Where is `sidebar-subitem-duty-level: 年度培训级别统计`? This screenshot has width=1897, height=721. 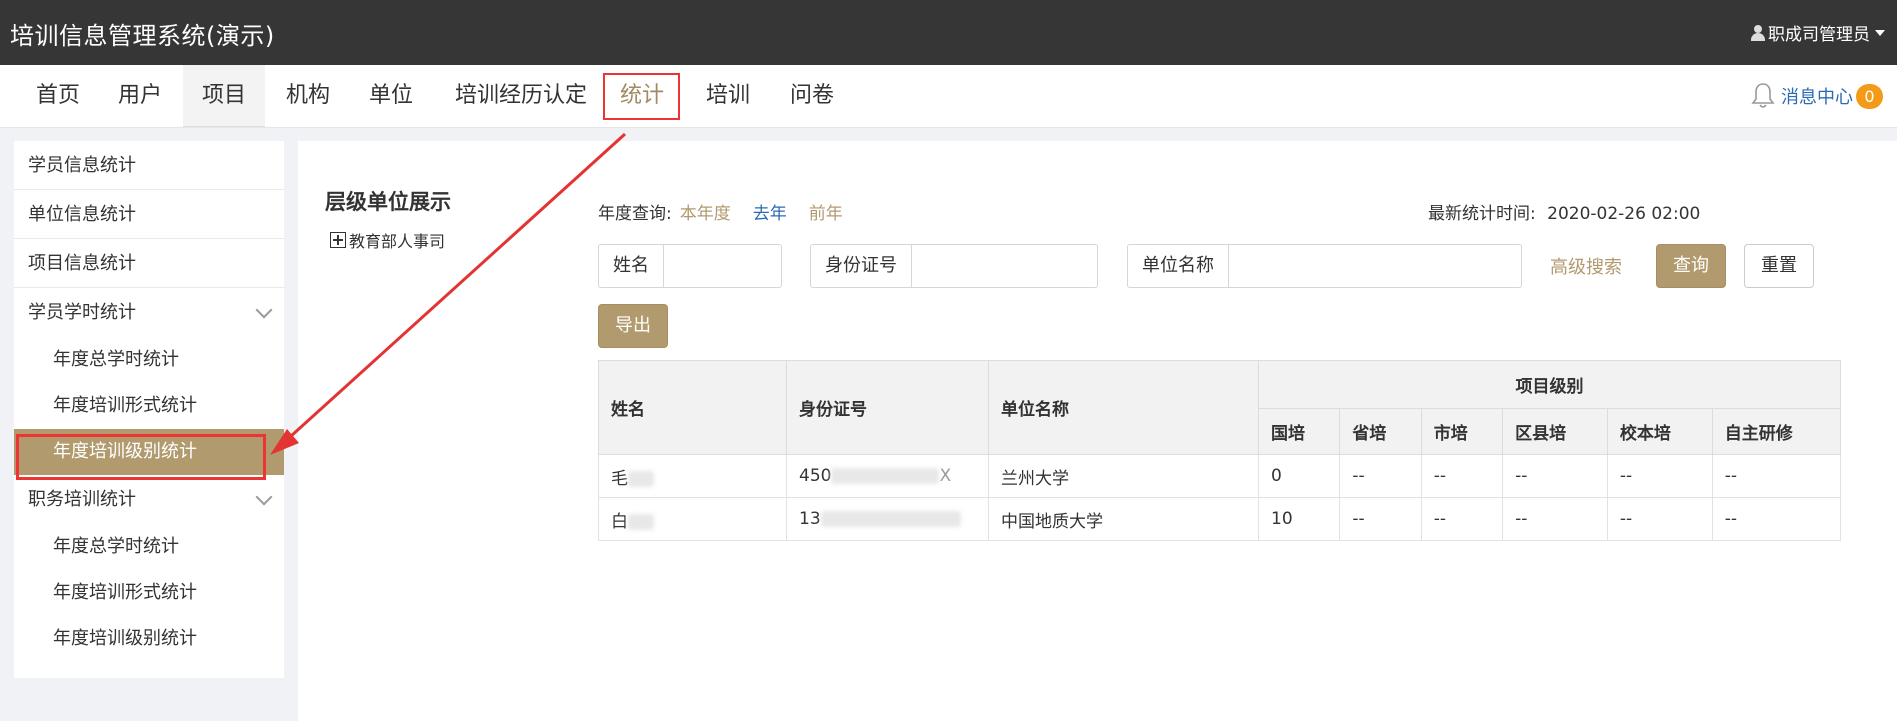 sidebar-subitem-duty-level: 年度培训级别统计 is located at coordinates (149, 639).